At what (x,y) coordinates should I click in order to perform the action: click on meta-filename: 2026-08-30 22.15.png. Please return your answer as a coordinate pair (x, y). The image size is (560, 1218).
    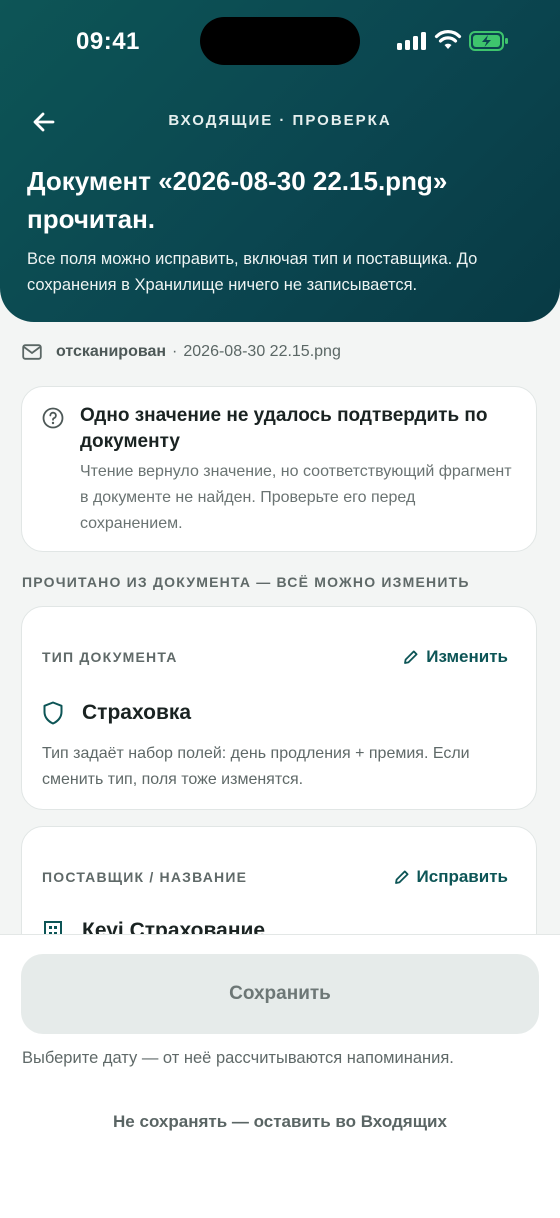
    Looking at the image, I should click on (262, 351).